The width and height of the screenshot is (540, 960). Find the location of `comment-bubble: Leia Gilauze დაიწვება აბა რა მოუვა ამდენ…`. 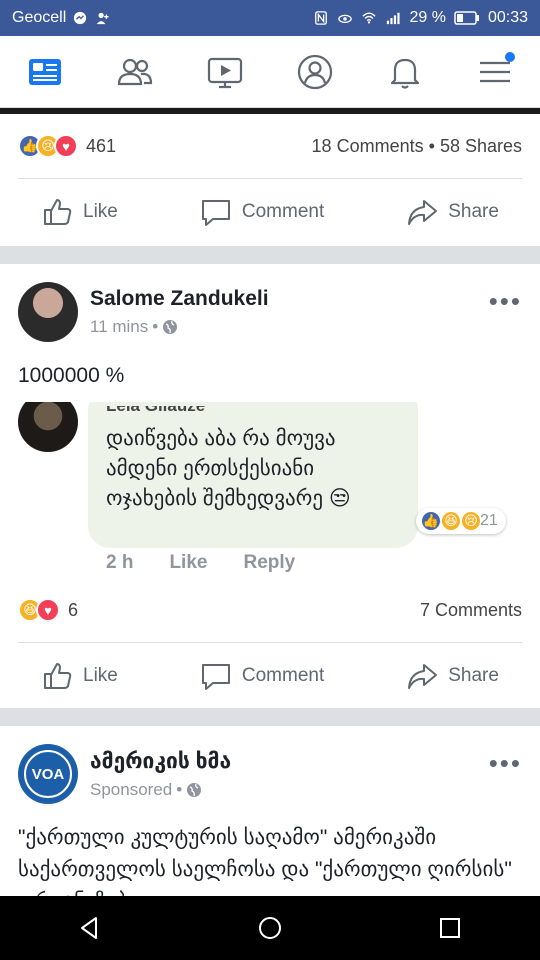

comment-bubble: Leia Gilauze დაიწვება აბა რა მოუვა ამდენ… is located at coordinates (253, 475).